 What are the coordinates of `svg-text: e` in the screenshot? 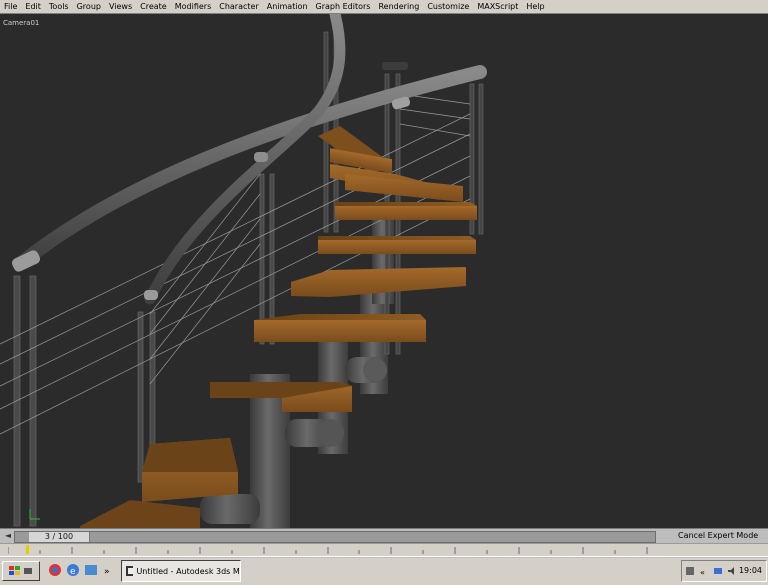 It's located at (73, 572).